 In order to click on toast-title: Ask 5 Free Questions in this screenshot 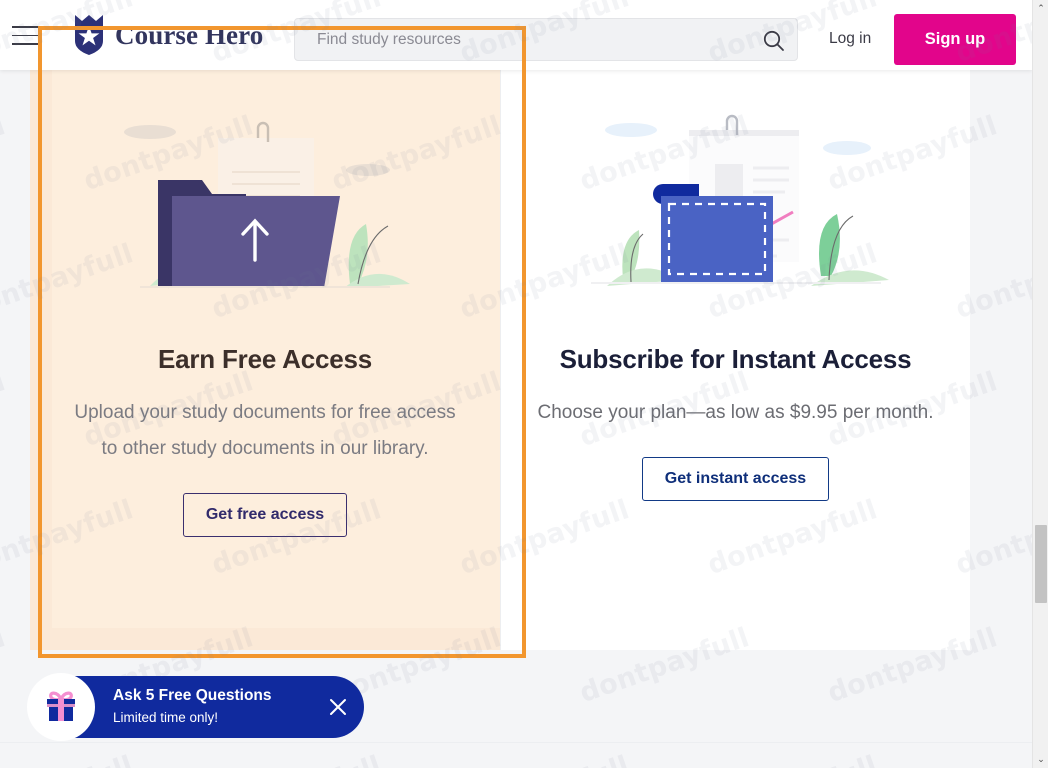, I will do `click(192, 695)`.